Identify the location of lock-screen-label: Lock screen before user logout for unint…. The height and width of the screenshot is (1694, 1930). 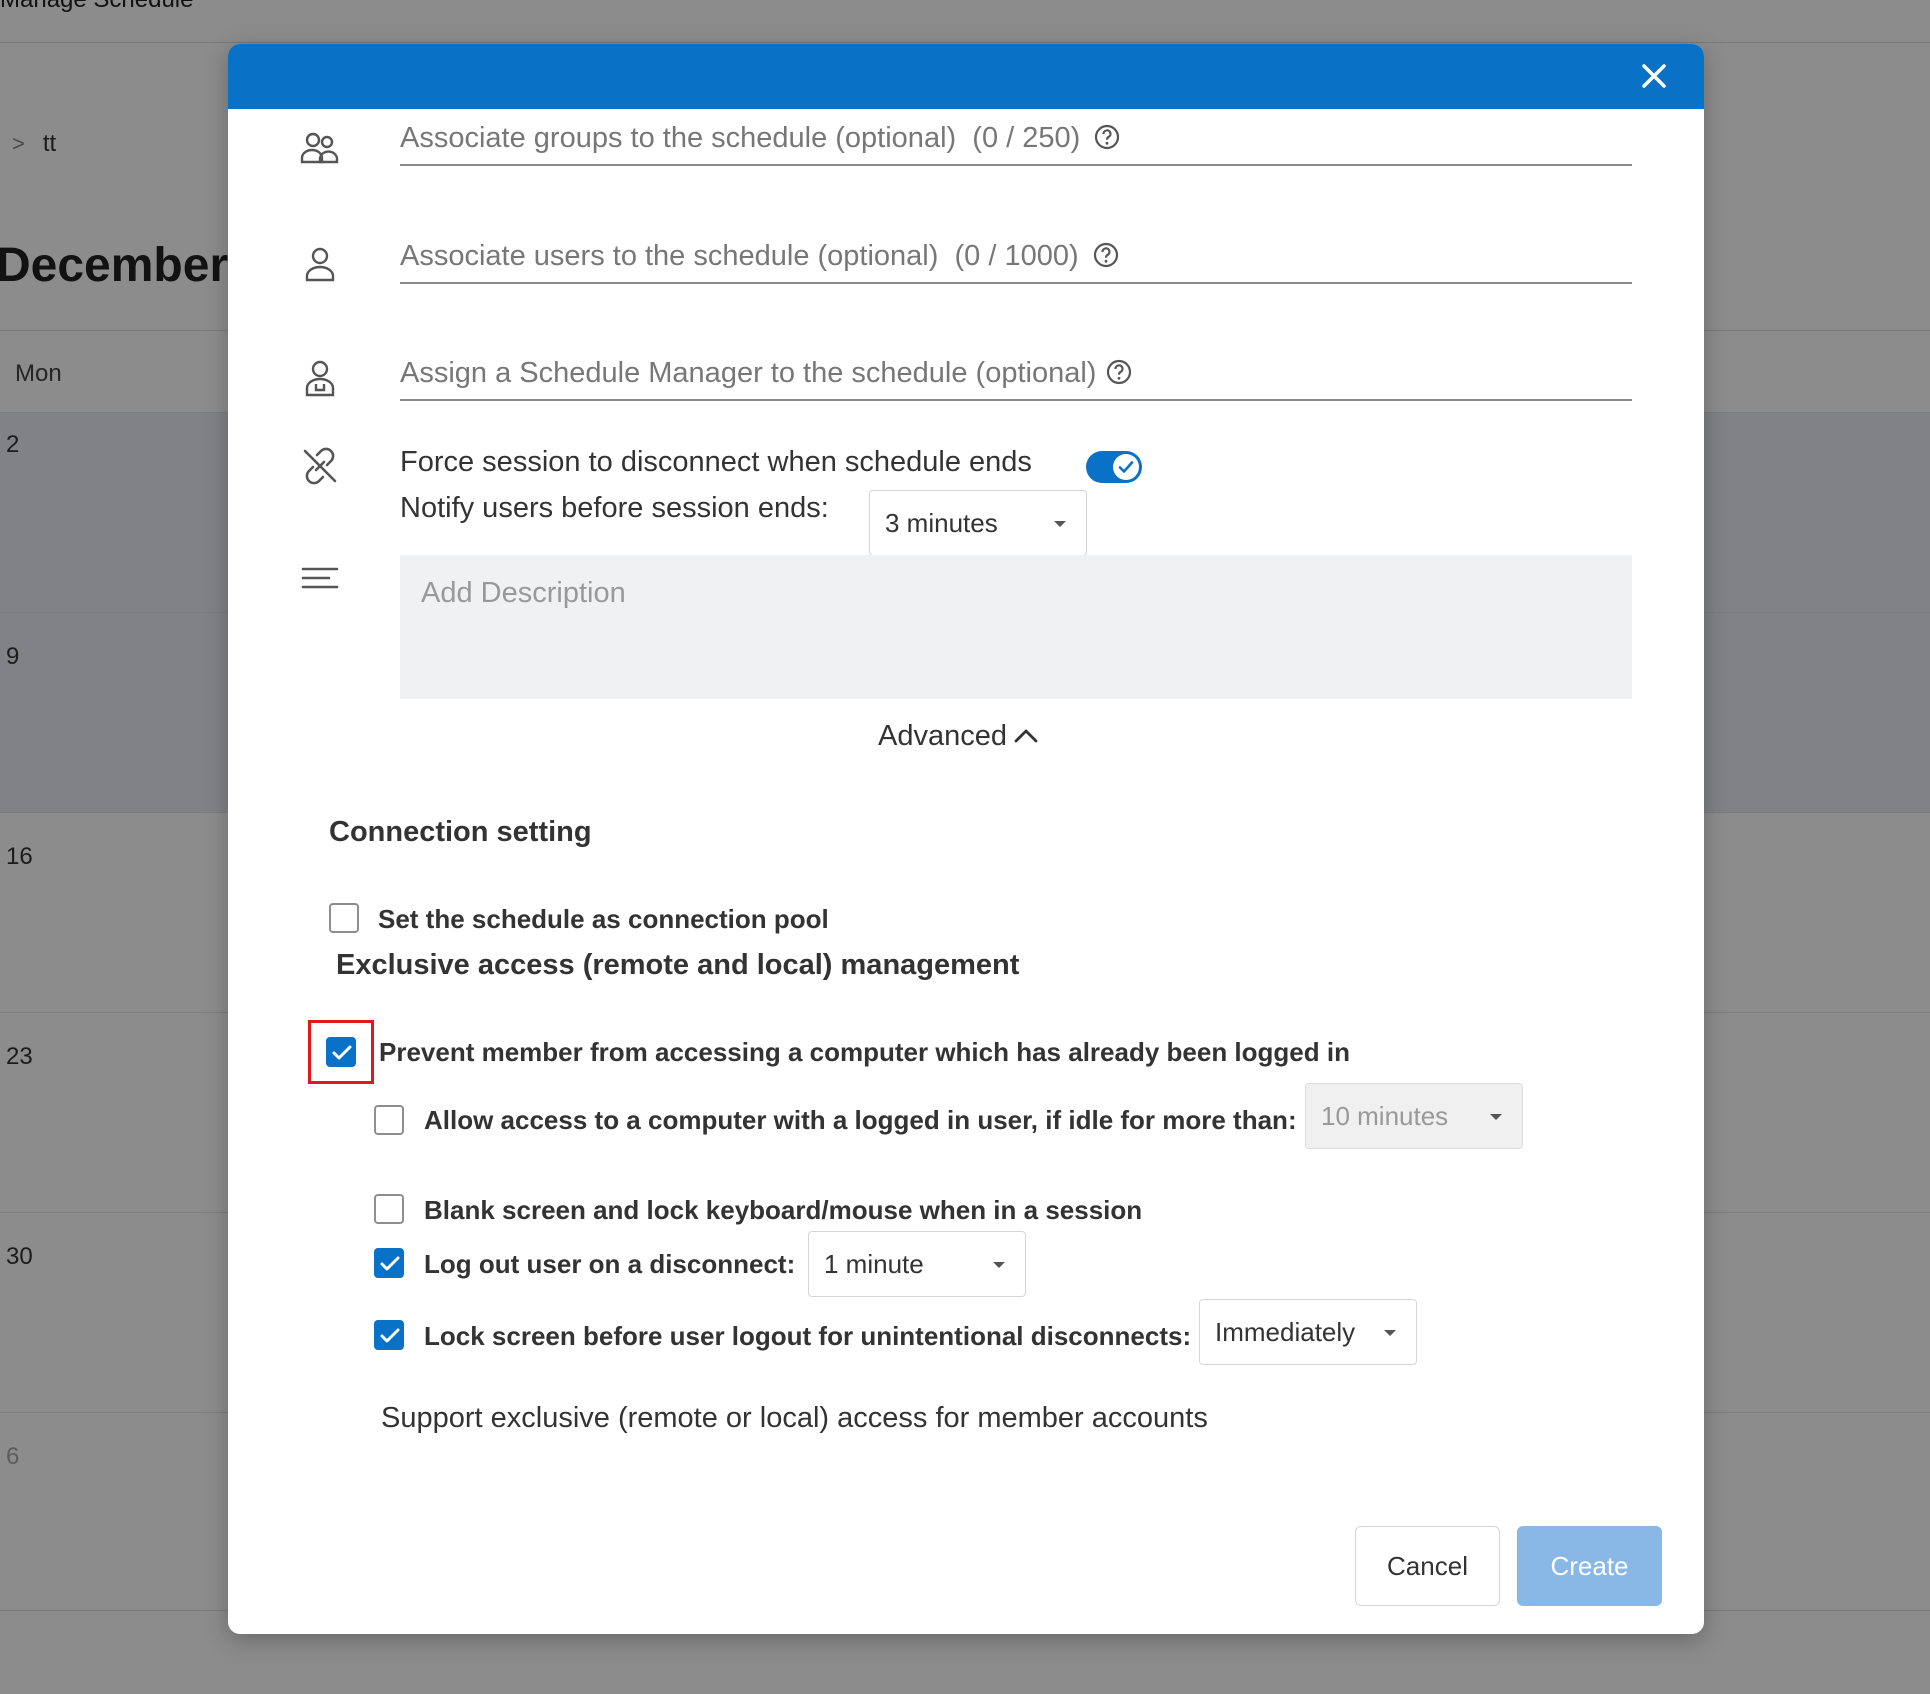
(808, 1336).